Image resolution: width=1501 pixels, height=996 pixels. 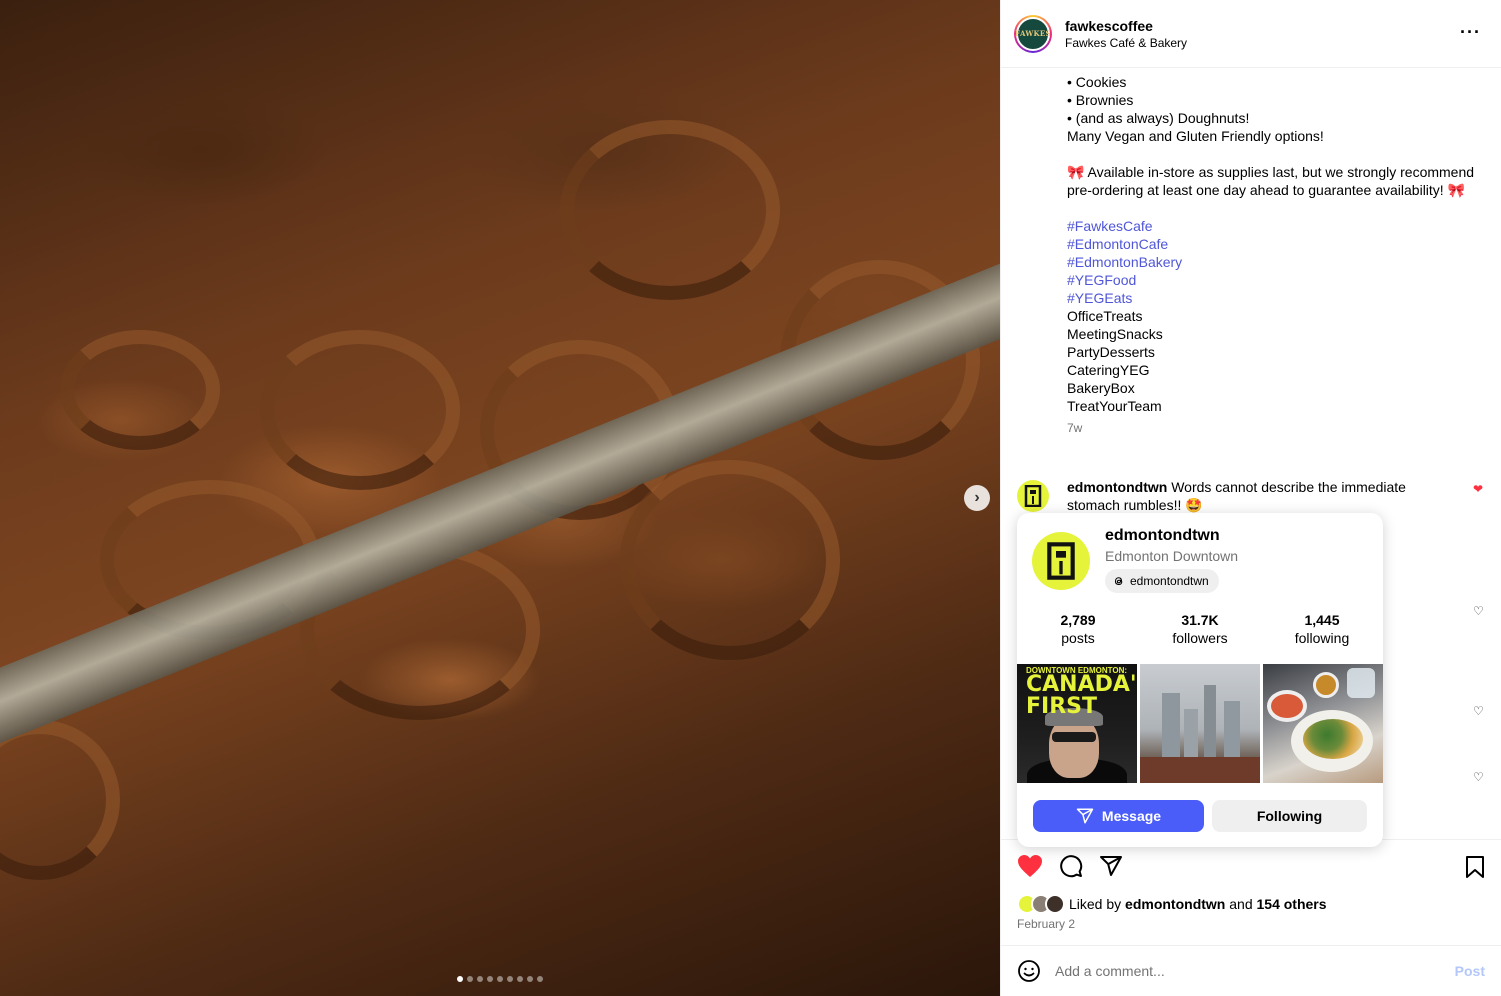 I want to click on hovercard-fullname: Edmonton Downtown, so click(x=1172, y=556).